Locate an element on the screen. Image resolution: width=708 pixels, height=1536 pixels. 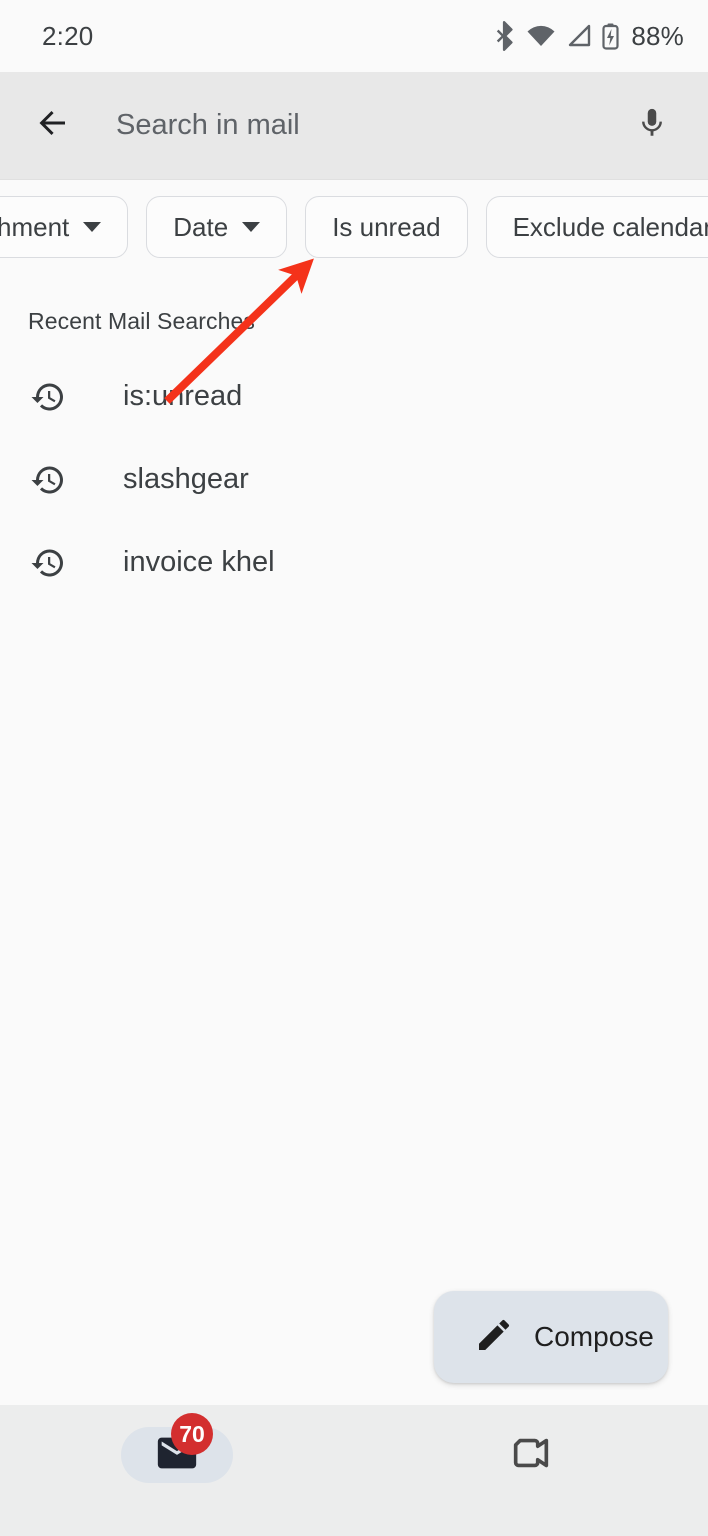
list-item: invoice khel is located at coordinates (354, 562).